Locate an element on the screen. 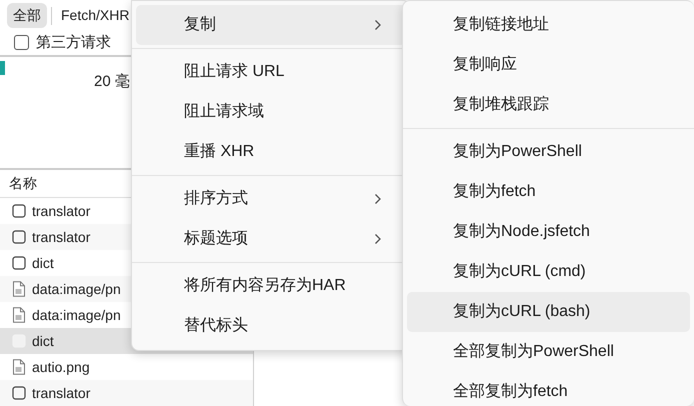 The height and width of the screenshot is (406, 694). menu-item: 复制为PowerShell is located at coordinates (548, 152).